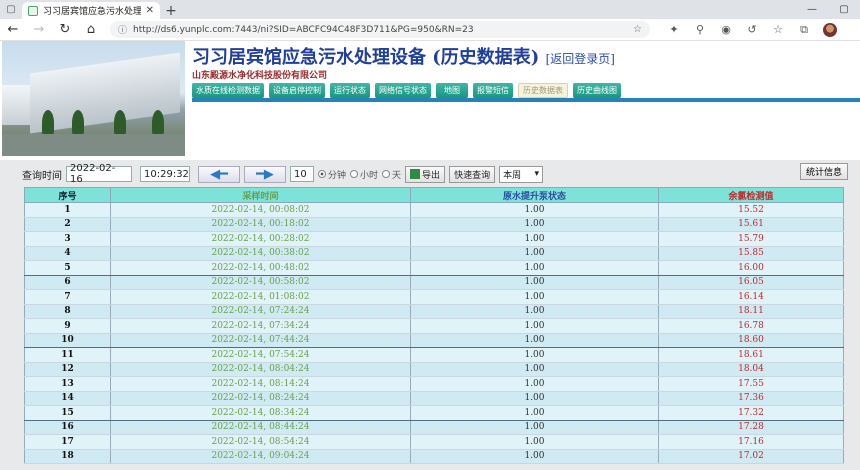 The image size is (860, 470). I want to click on table-row: 18 2022-02-14, 09:04:24 1.00 17.02, so click(434, 456).